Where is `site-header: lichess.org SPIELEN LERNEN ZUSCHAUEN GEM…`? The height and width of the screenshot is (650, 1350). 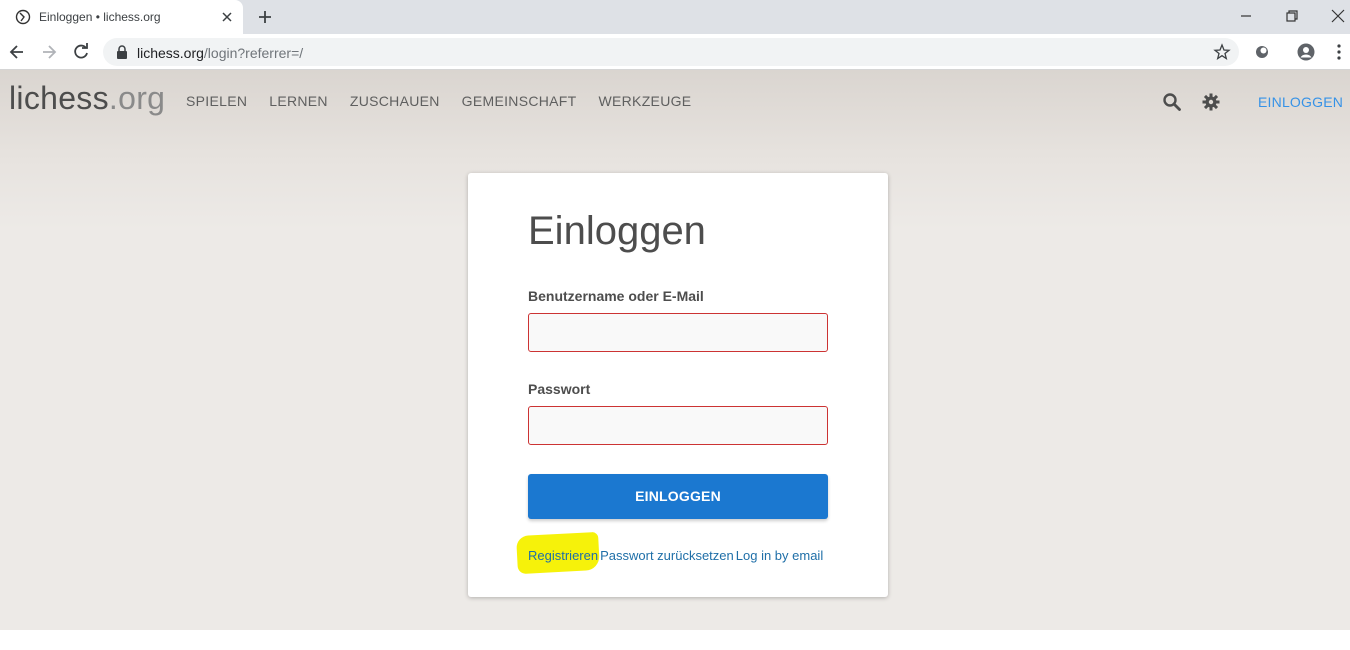 site-header: lichess.org SPIELEN LERNEN ZUSCHAUEN GEM… is located at coordinates (675, 102).